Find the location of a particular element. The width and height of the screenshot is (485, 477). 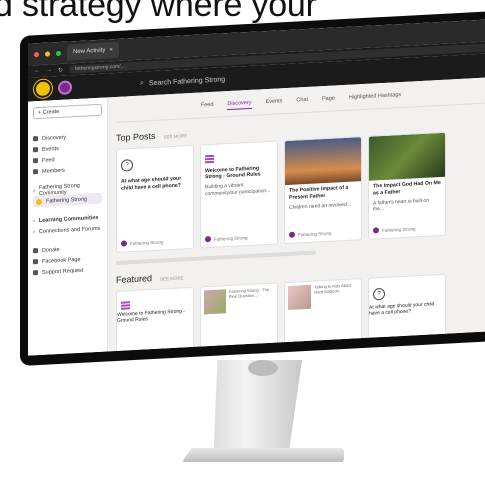

sidebar-item-label: Fathering Strong is located at coordinates (66, 200).